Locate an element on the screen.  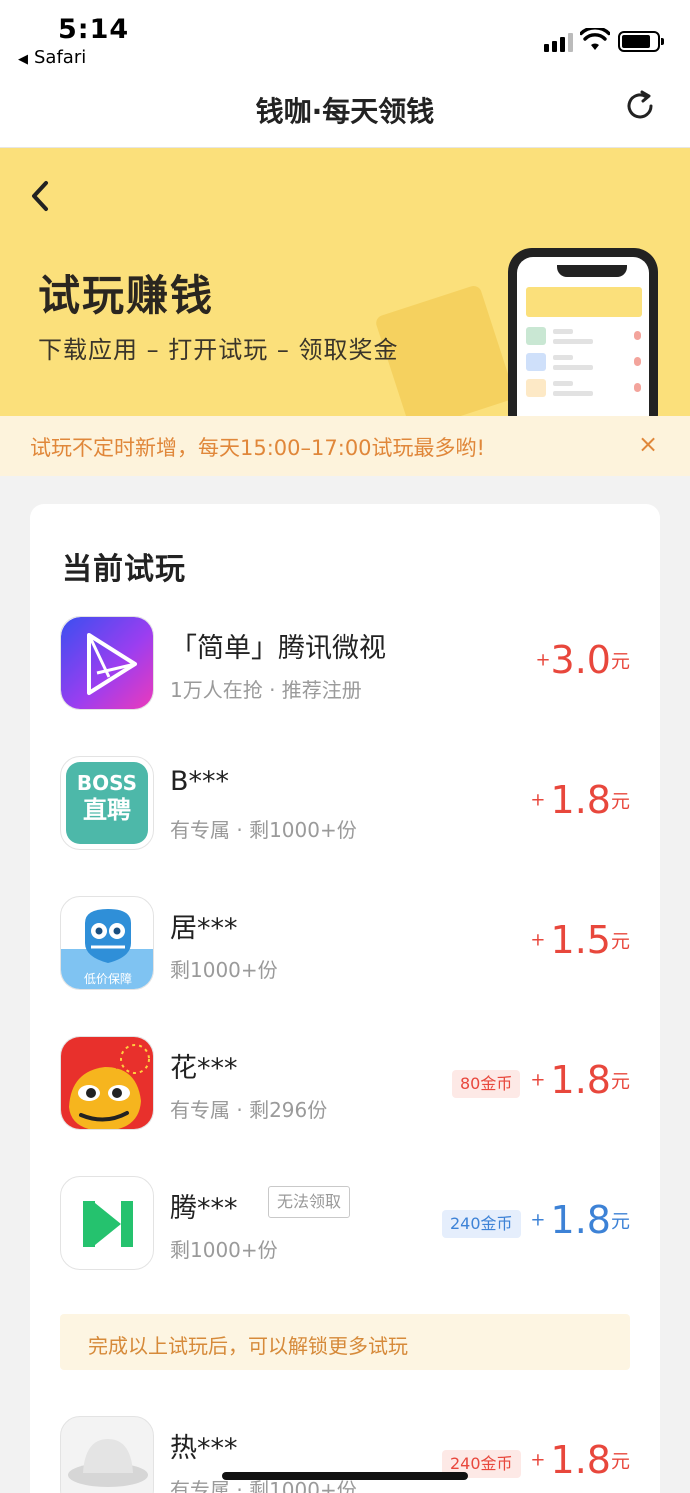
boss-zhipin-icon: BOSS 直聘 is located at coordinates (107, 803).